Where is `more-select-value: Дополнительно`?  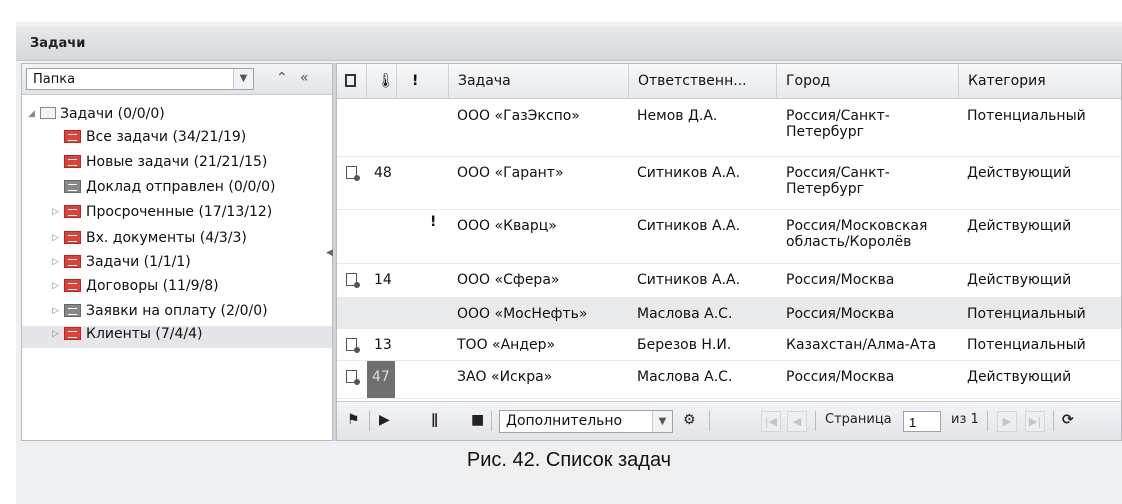
more-select-value: Дополнительно is located at coordinates (564, 421).